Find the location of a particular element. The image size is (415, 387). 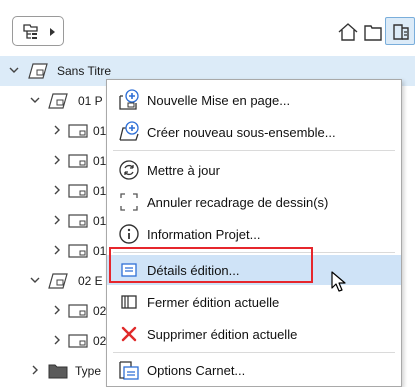

update-icon is located at coordinates (129, 170).